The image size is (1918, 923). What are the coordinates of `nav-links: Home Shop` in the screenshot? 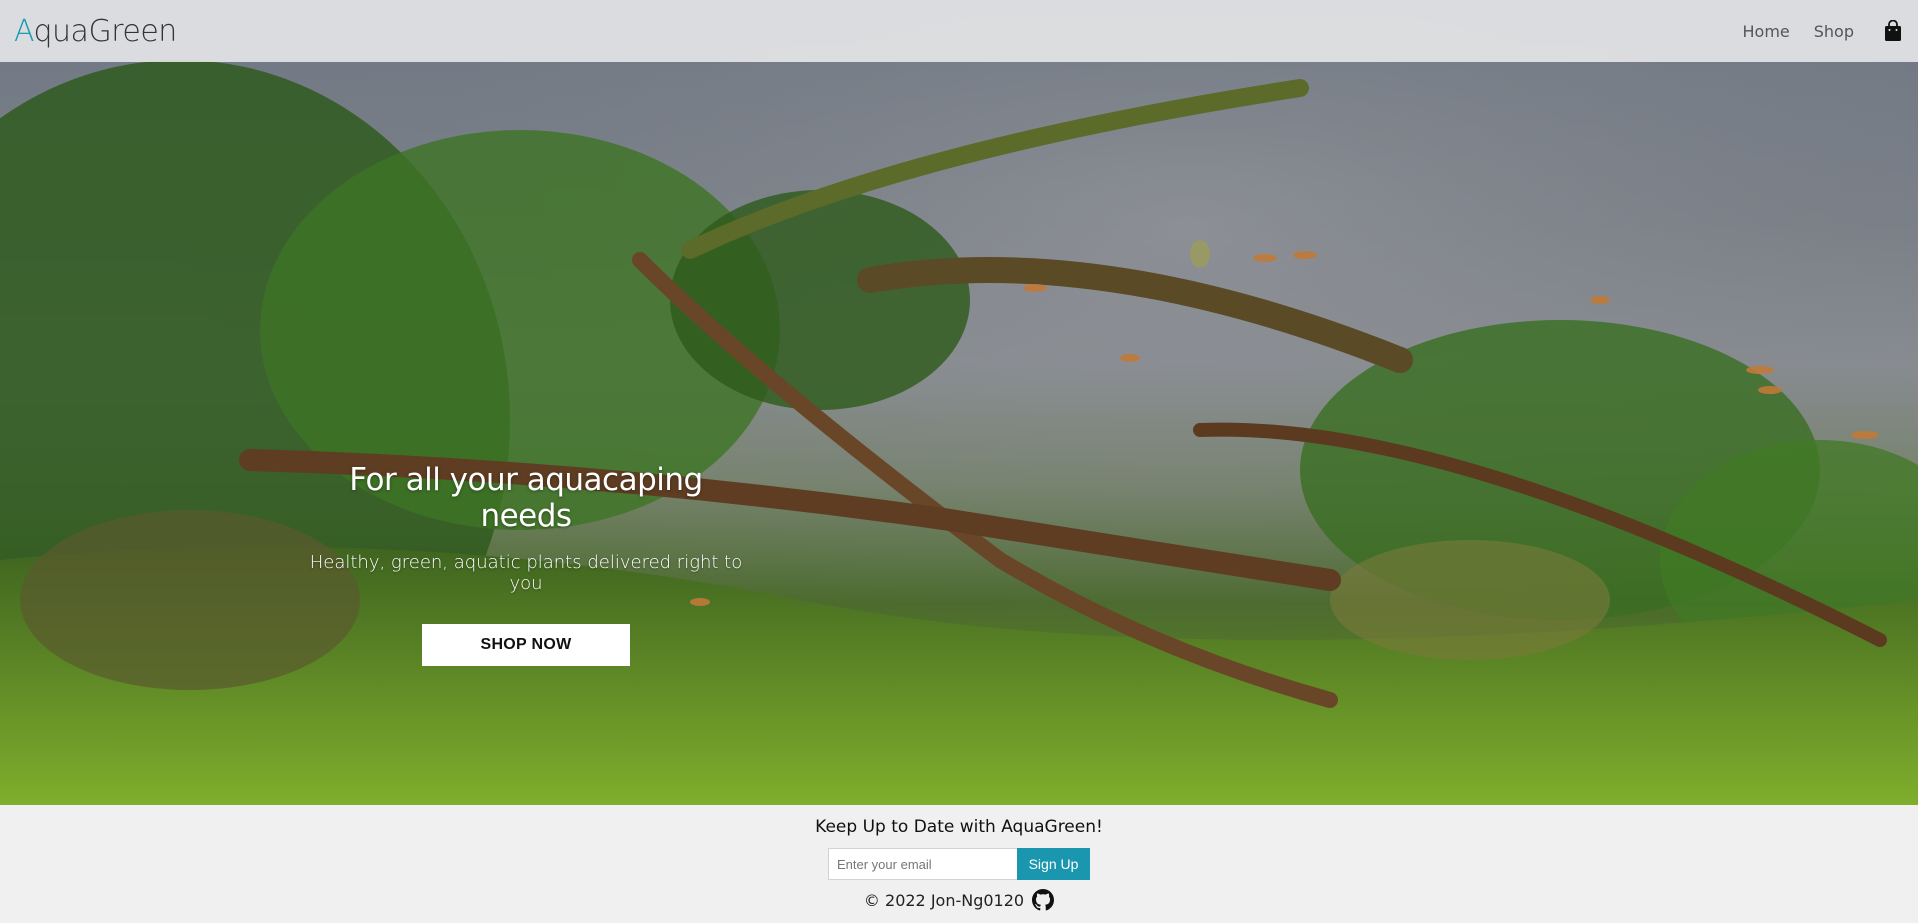 It's located at (1824, 30).